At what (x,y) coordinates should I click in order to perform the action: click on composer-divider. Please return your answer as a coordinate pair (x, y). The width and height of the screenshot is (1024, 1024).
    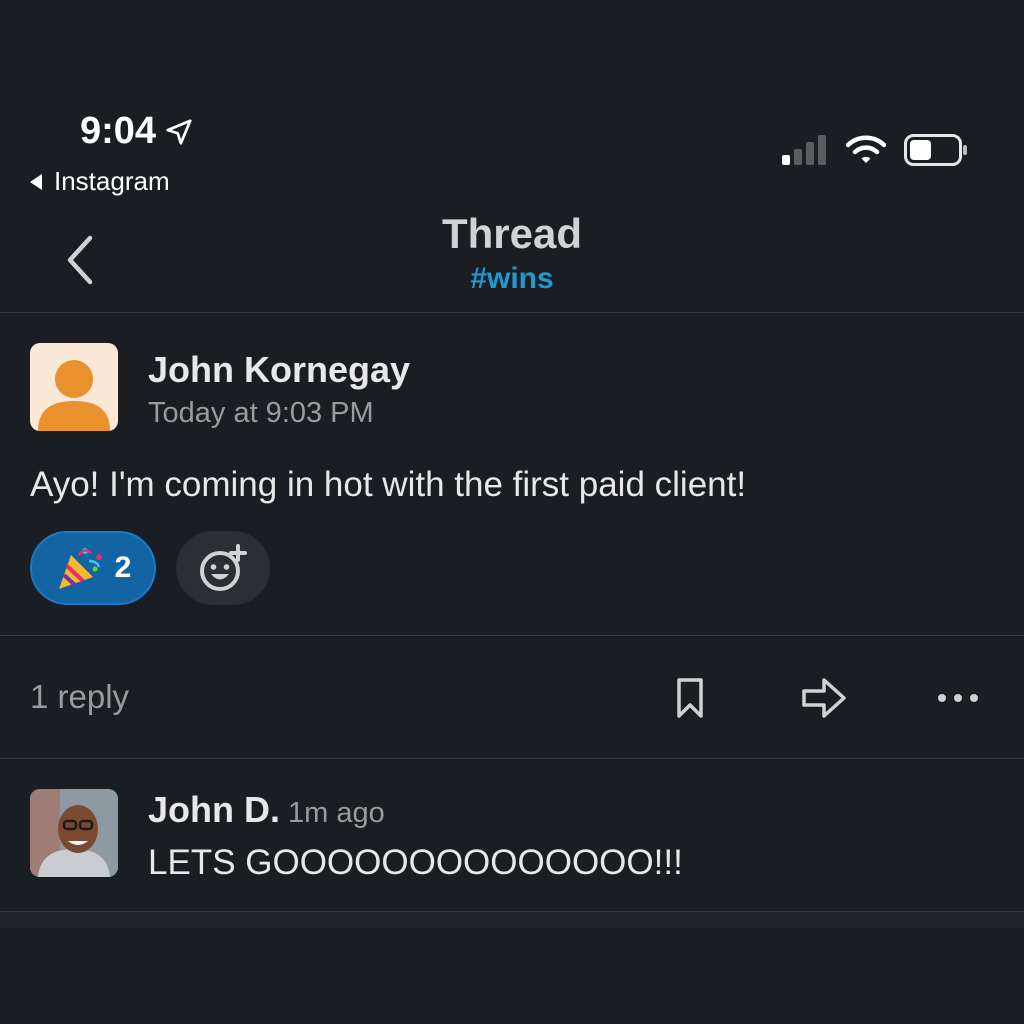
    Looking at the image, I should click on (512, 920).